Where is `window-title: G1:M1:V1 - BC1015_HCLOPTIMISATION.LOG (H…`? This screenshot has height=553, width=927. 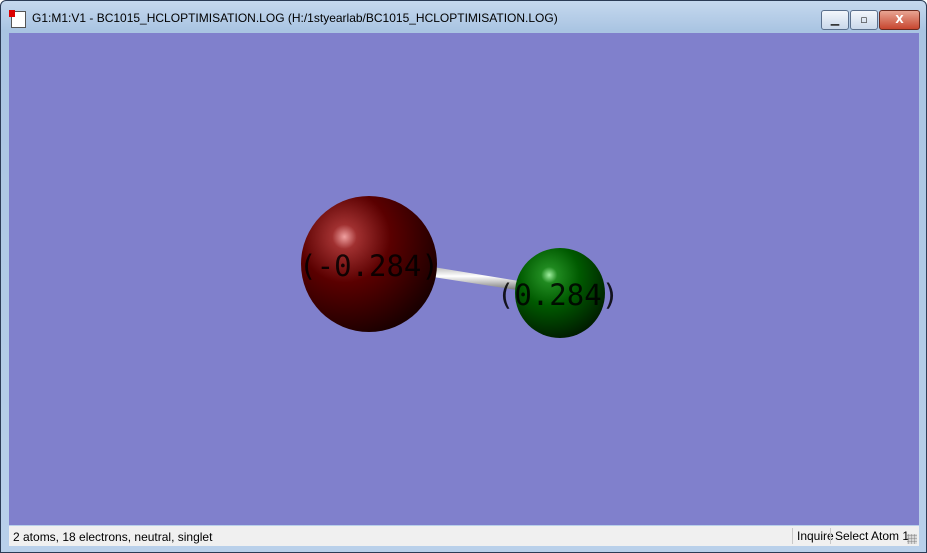 window-title: G1:M1:V1 - BC1015_HCLOPTIMISATION.LOG (H… is located at coordinates (295, 18).